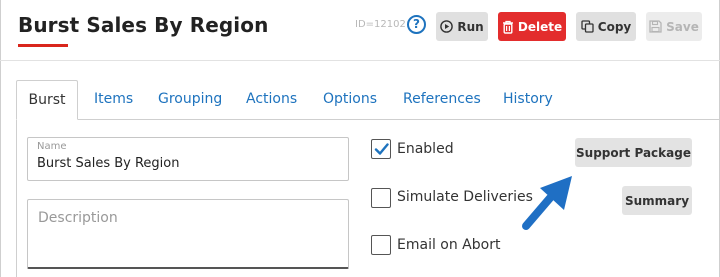 This screenshot has width=720, height=277. I want to click on simulate-deliveries-label: Simulate Deliveries, so click(465, 197).